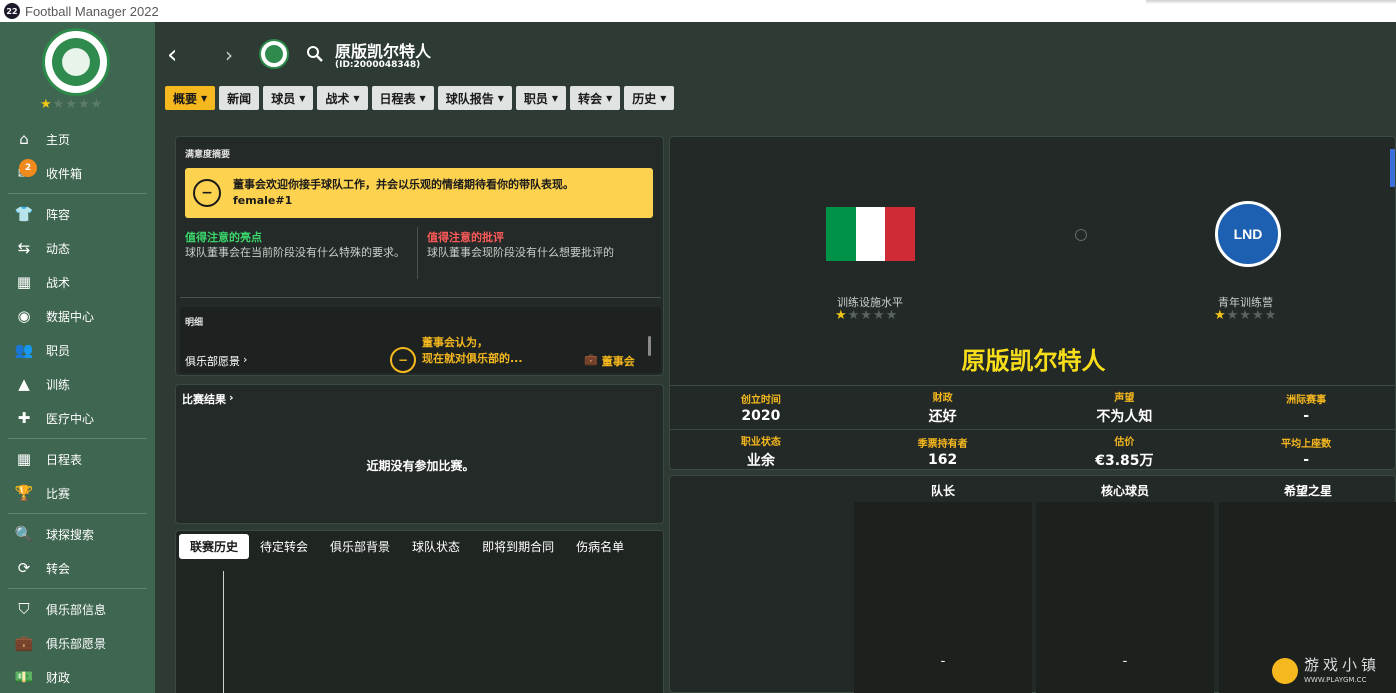 This screenshot has width=1396, height=693. Describe the element at coordinates (1125, 588) in the screenshot. I see `core-player-column: 核心球员 -` at that location.